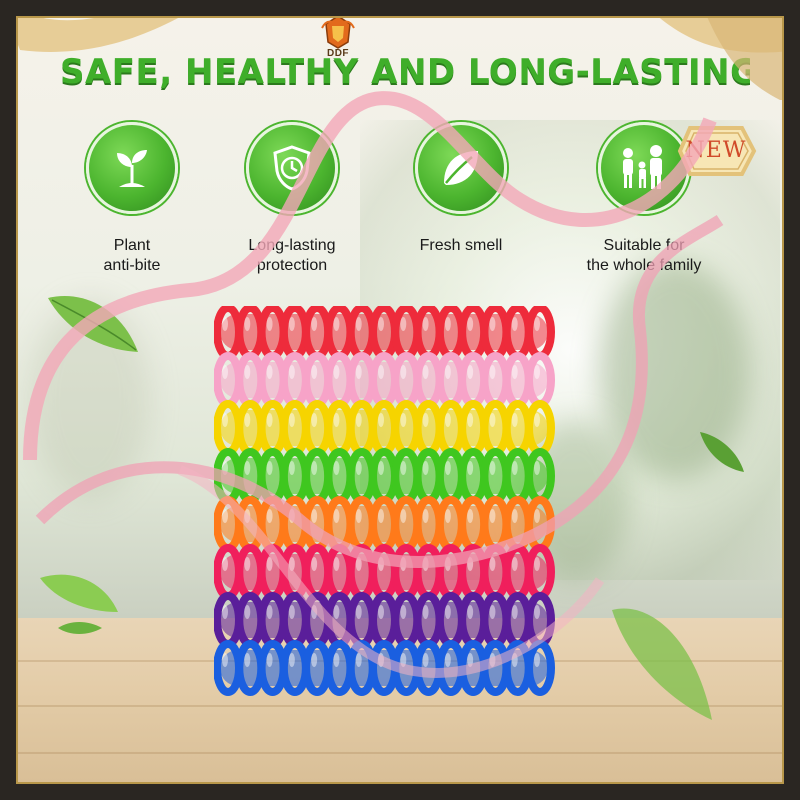 The image size is (800, 800). Describe the element at coordinates (400, 50) in the screenshot. I see `gold-corner-ribbons` at that location.